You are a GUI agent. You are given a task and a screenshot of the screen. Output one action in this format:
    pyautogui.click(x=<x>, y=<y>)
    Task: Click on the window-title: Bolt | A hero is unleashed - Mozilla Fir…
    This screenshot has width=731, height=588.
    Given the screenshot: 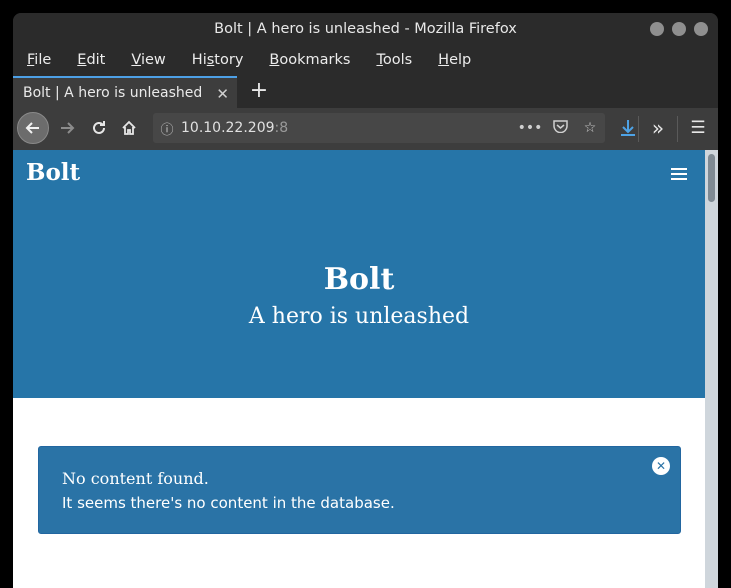 What is the action you would take?
    pyautogui.click(x=365, y=29)
    